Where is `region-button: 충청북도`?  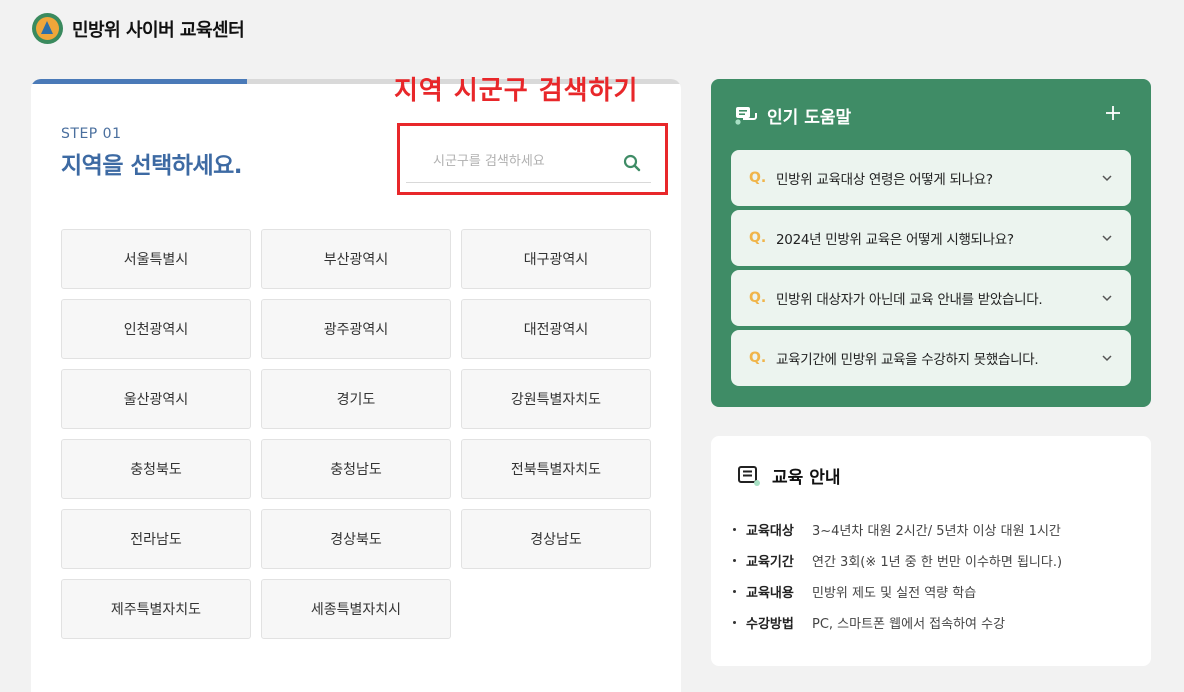
region-button: 충청북도 is located at coordinates (156, 469).